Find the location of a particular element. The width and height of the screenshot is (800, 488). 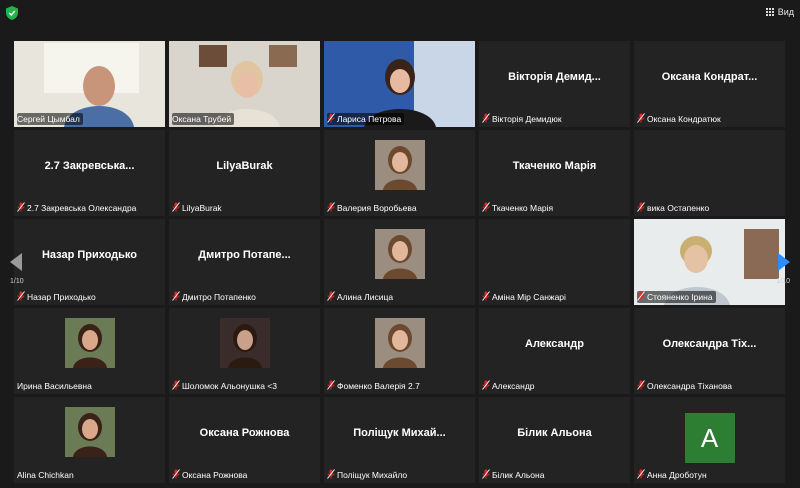

top-bar: Вид is located at coordinates (400, 14).